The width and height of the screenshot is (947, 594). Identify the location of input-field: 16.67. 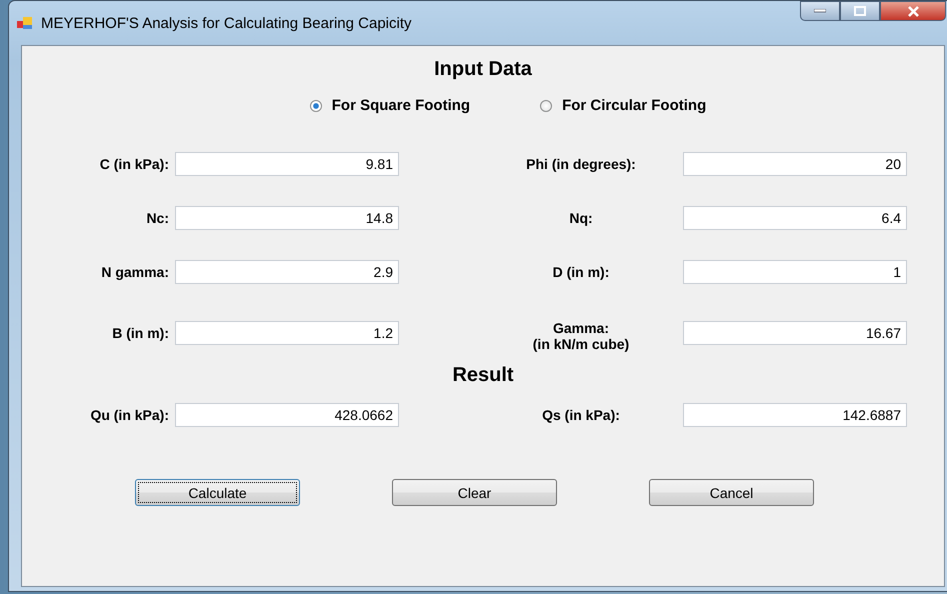
(795, 333).